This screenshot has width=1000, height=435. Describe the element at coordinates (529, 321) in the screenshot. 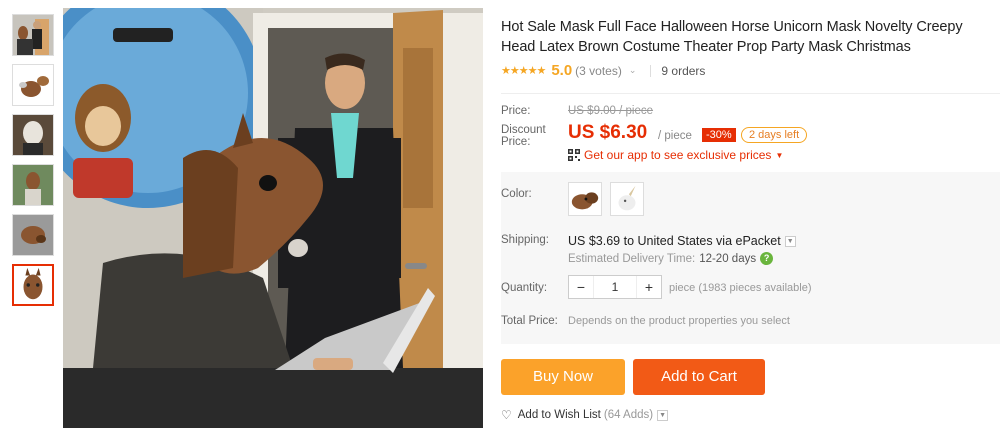

I see `total-price-label: Total Price:` at that location.